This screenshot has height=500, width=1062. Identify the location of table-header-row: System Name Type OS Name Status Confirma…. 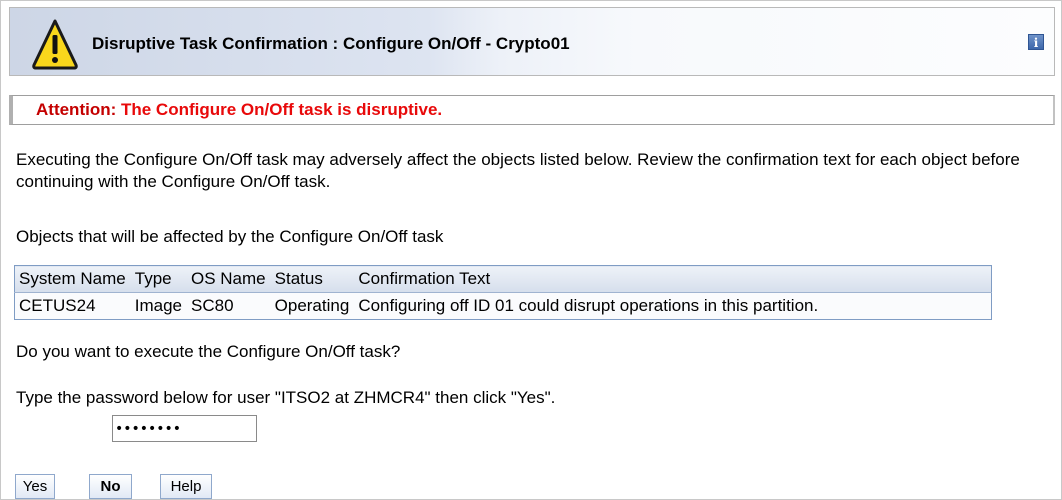
(503, 279).